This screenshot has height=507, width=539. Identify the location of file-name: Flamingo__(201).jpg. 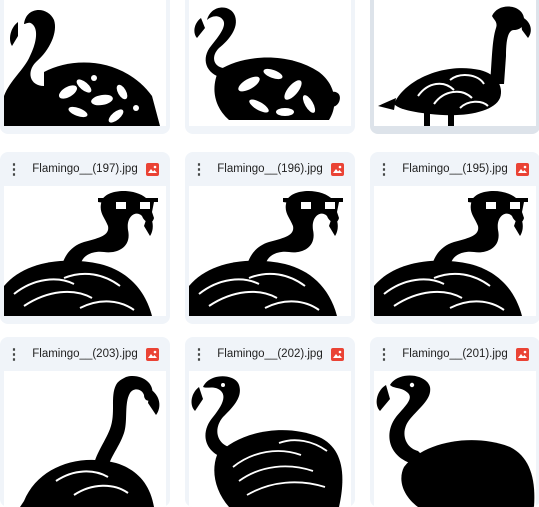
(455, 354).